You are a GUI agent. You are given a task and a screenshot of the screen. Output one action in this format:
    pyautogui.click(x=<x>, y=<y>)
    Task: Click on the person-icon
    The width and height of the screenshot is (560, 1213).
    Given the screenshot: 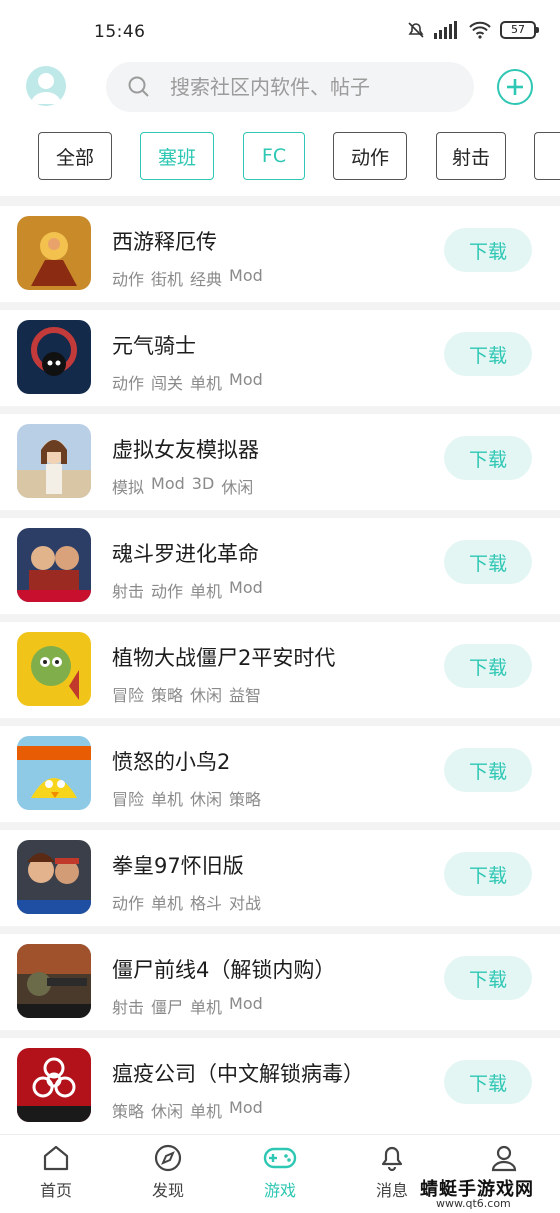 What is the action you would take?
    pyautogui.click(x=504, y=1158)
    